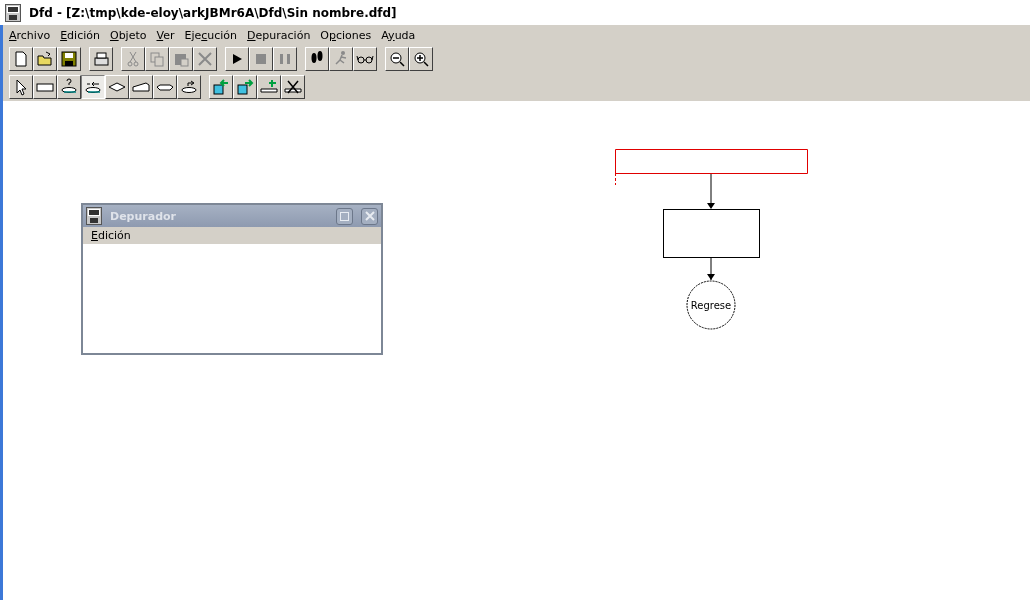  Describe the element at coordinates (213, 12) in the screenshot. I see `window-title: Dfd - [Z:\tmp\kde-eloy\arkJBMr6A\Dfd\Sin nombre.dfd]` at that location.